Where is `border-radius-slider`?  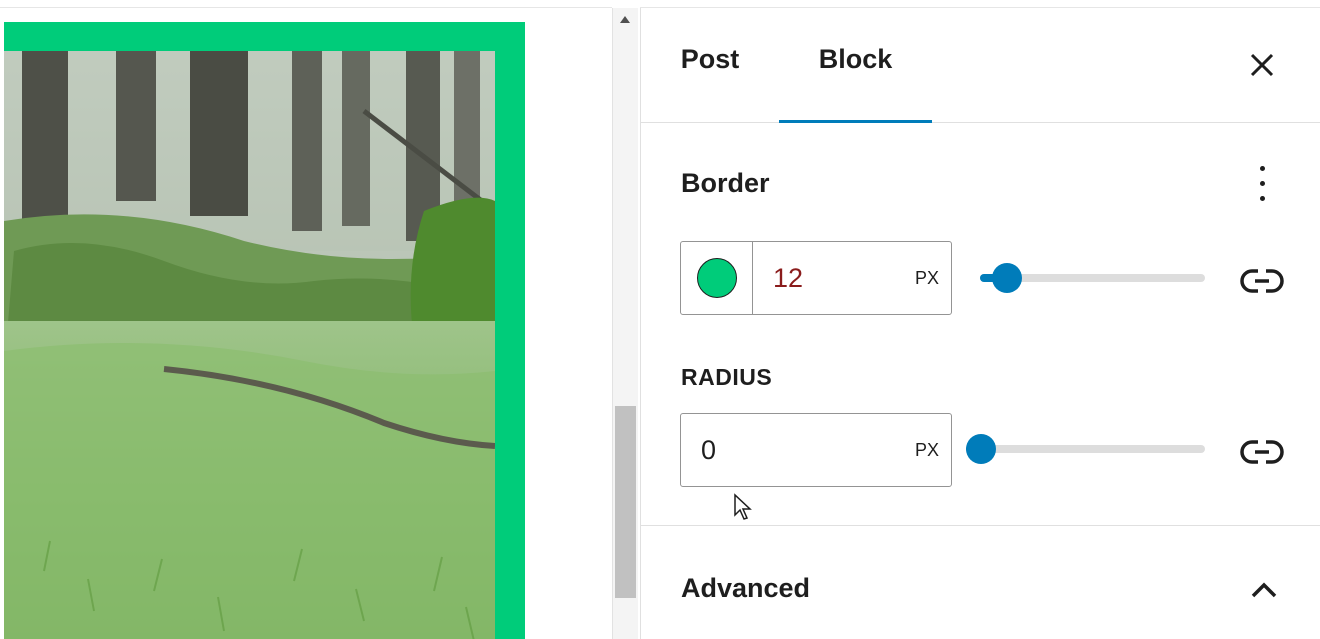 border-radius-slider is located at coordinates (1085, 449).